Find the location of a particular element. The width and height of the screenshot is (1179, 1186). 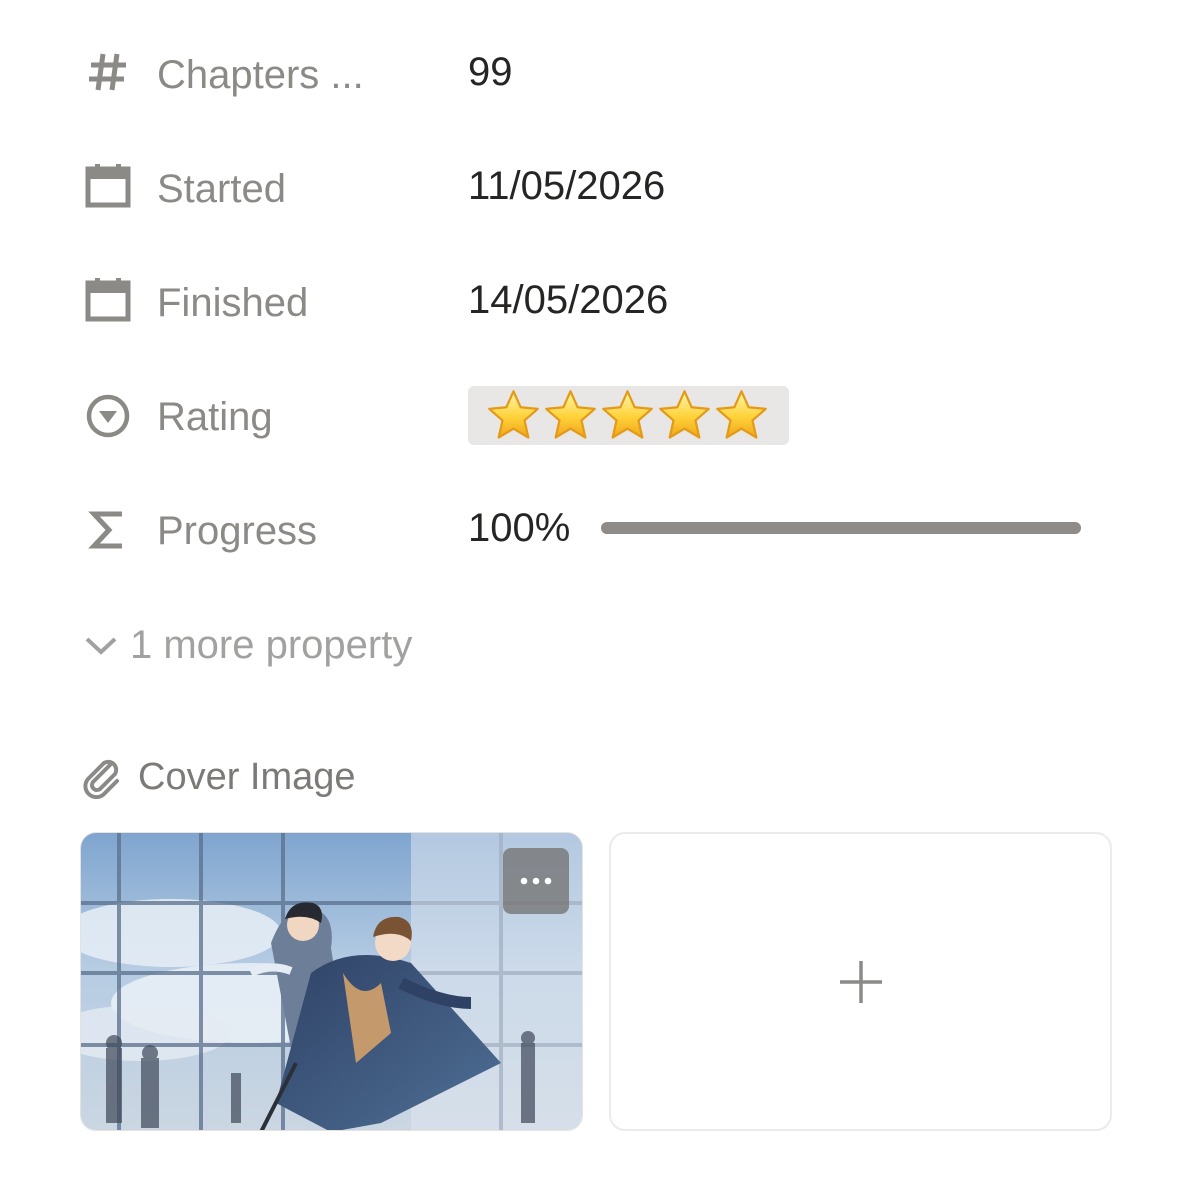

rating-value is located at coordinates (628, 415).